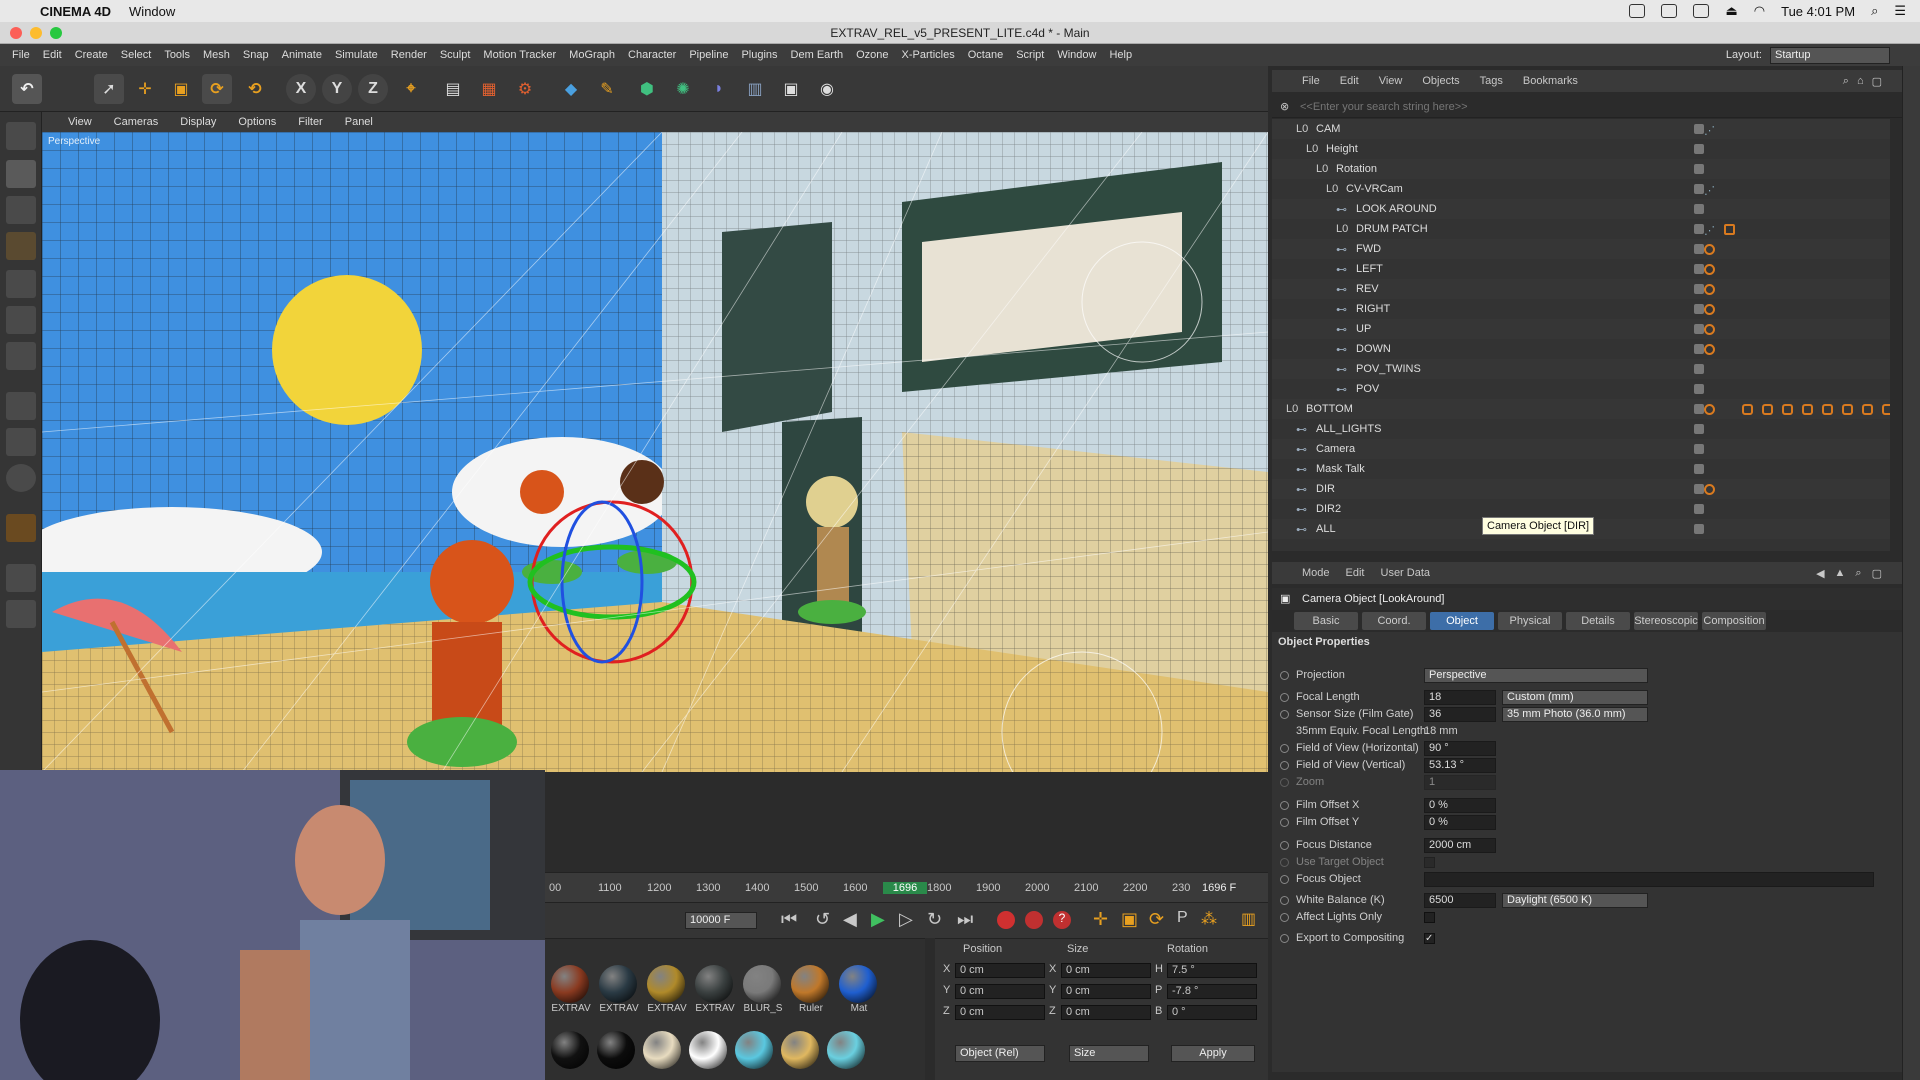 The image size is (1920, 1080). I want to click on scale-tool-icon: ▣, so click(181, 89).